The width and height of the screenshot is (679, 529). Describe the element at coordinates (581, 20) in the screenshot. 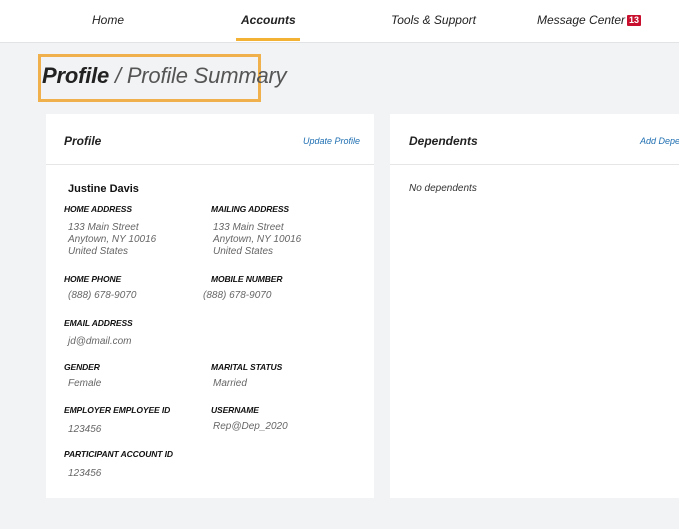

I see `nav-message-center-label: Message Center` at that location.